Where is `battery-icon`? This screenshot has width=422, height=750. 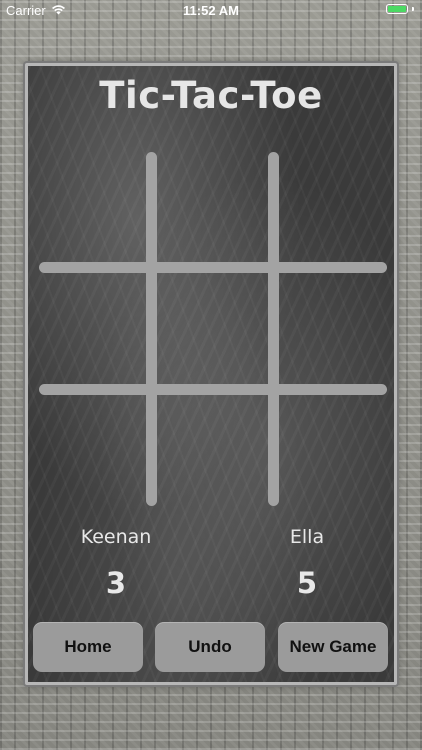
battery-icon is located at coordinates (397, 9).